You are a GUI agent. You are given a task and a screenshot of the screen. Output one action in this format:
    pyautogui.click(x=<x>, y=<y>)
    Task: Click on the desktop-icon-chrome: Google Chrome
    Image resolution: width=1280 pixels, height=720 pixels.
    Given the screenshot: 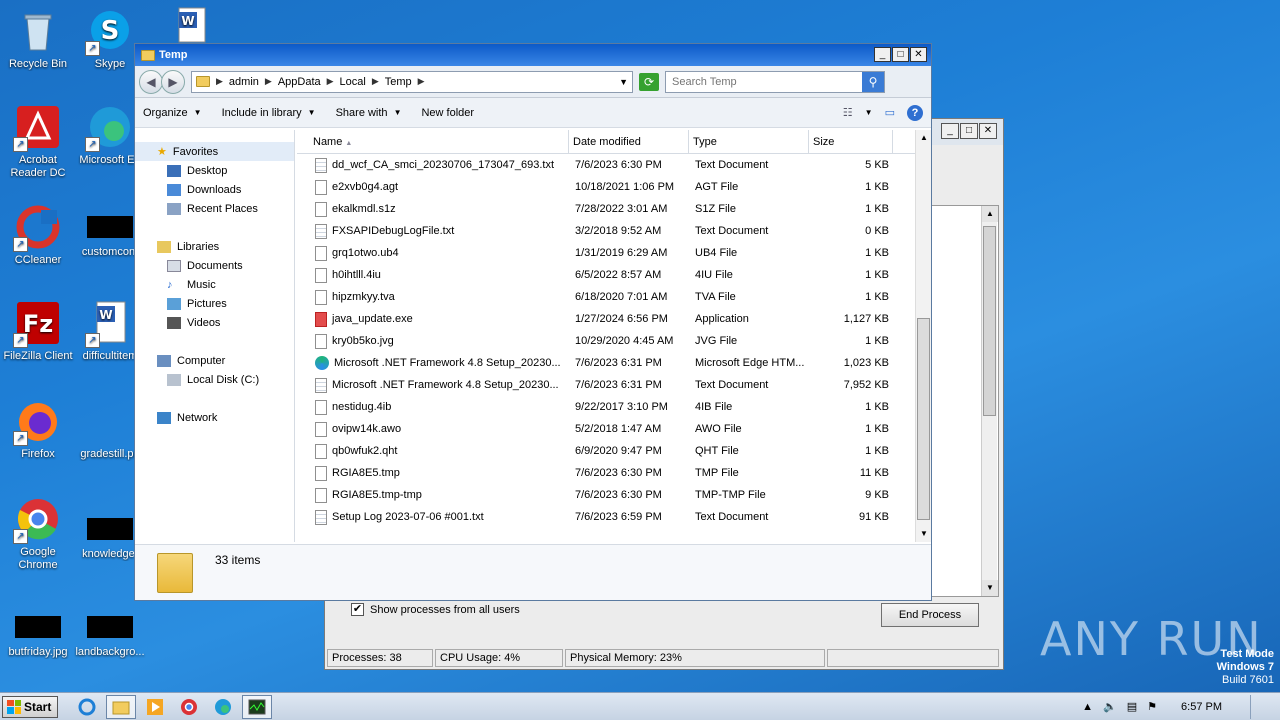 What is the action you would take?
    pyautogui.click(x=38, y=534)
    